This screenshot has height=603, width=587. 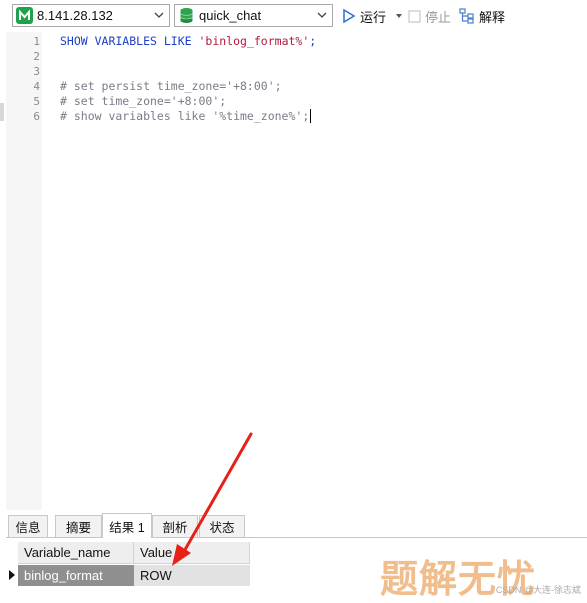 I want to click on code-line: SHOW VARIABLES LIKE 'binlog_format%';, so click(x=188, y=41).